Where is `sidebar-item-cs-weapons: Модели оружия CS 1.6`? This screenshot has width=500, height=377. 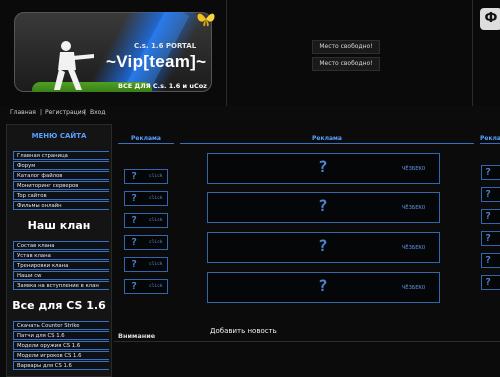 sidebar-item-cs-weapons: Модели оружия CS 1.6 is located at coordinates (61, 345).